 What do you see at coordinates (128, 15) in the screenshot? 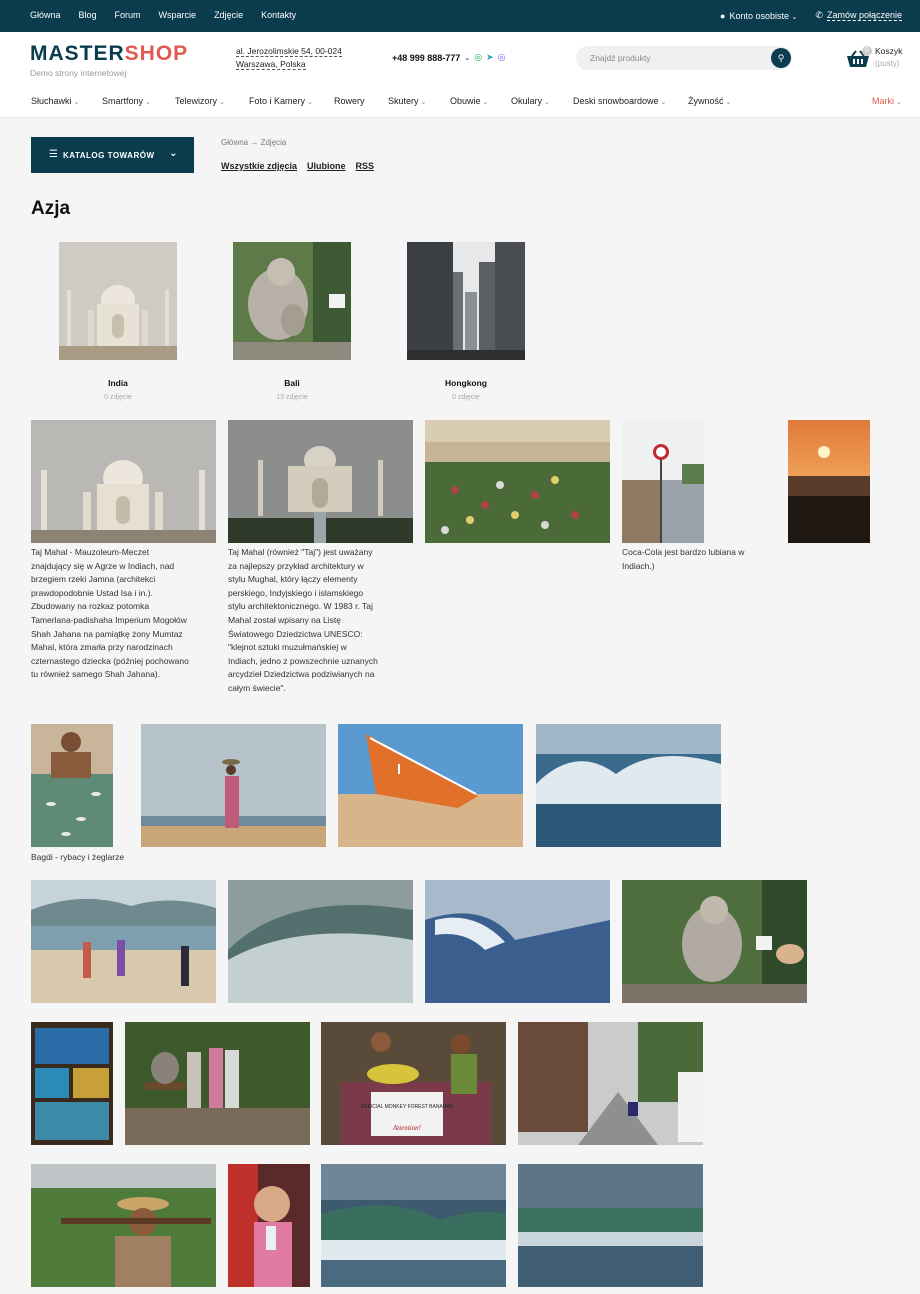
I see `top-nav-forum: Forum` at bounding box center [128, 15].